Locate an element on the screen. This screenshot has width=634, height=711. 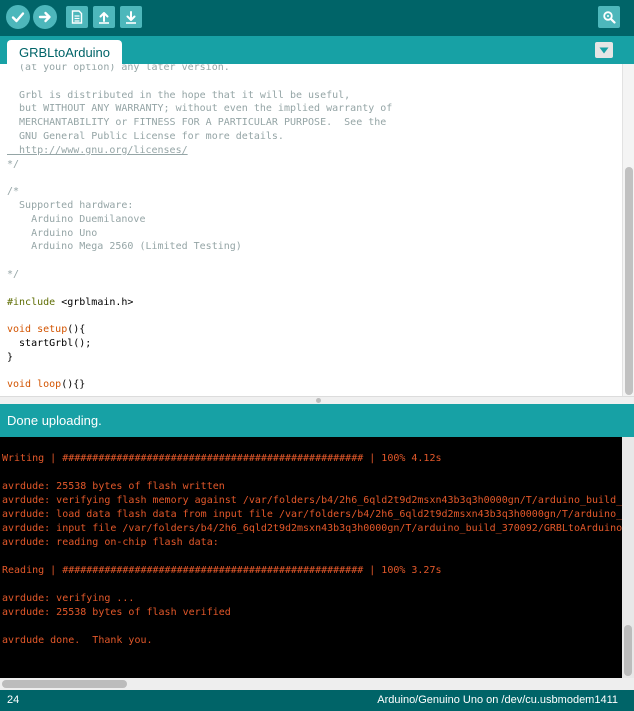
code-line: void loop(){} is located at coordinates (46, 385).